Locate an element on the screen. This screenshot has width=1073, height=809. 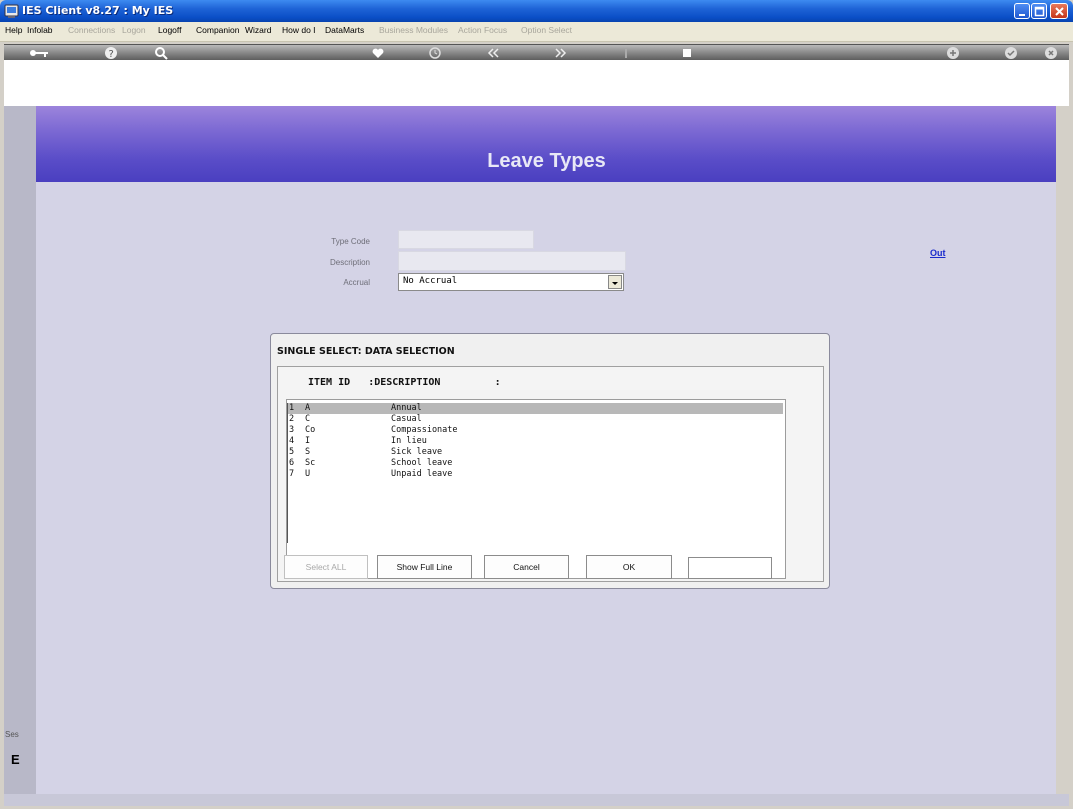
maximize-button is located at coordinates (1039, 11).